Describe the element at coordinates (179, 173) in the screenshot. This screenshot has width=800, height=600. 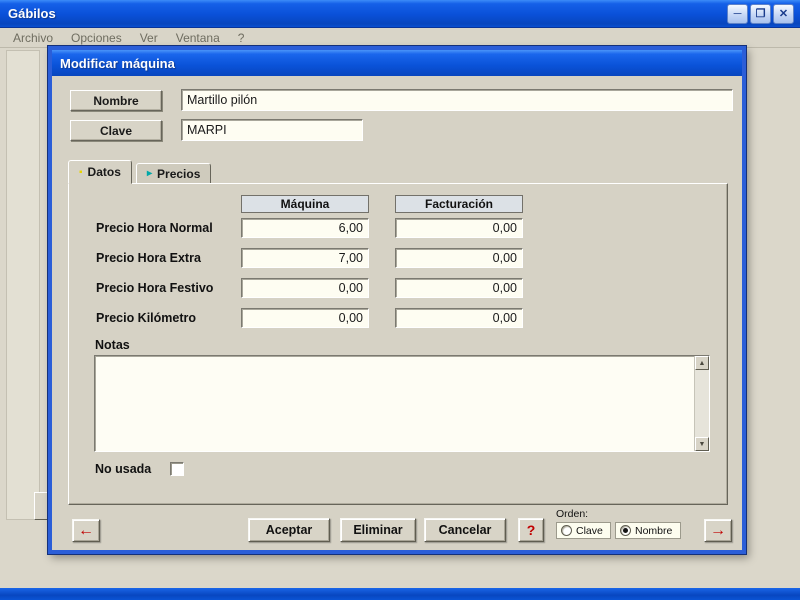
I see `tab-precios-label: Precios` at that location.